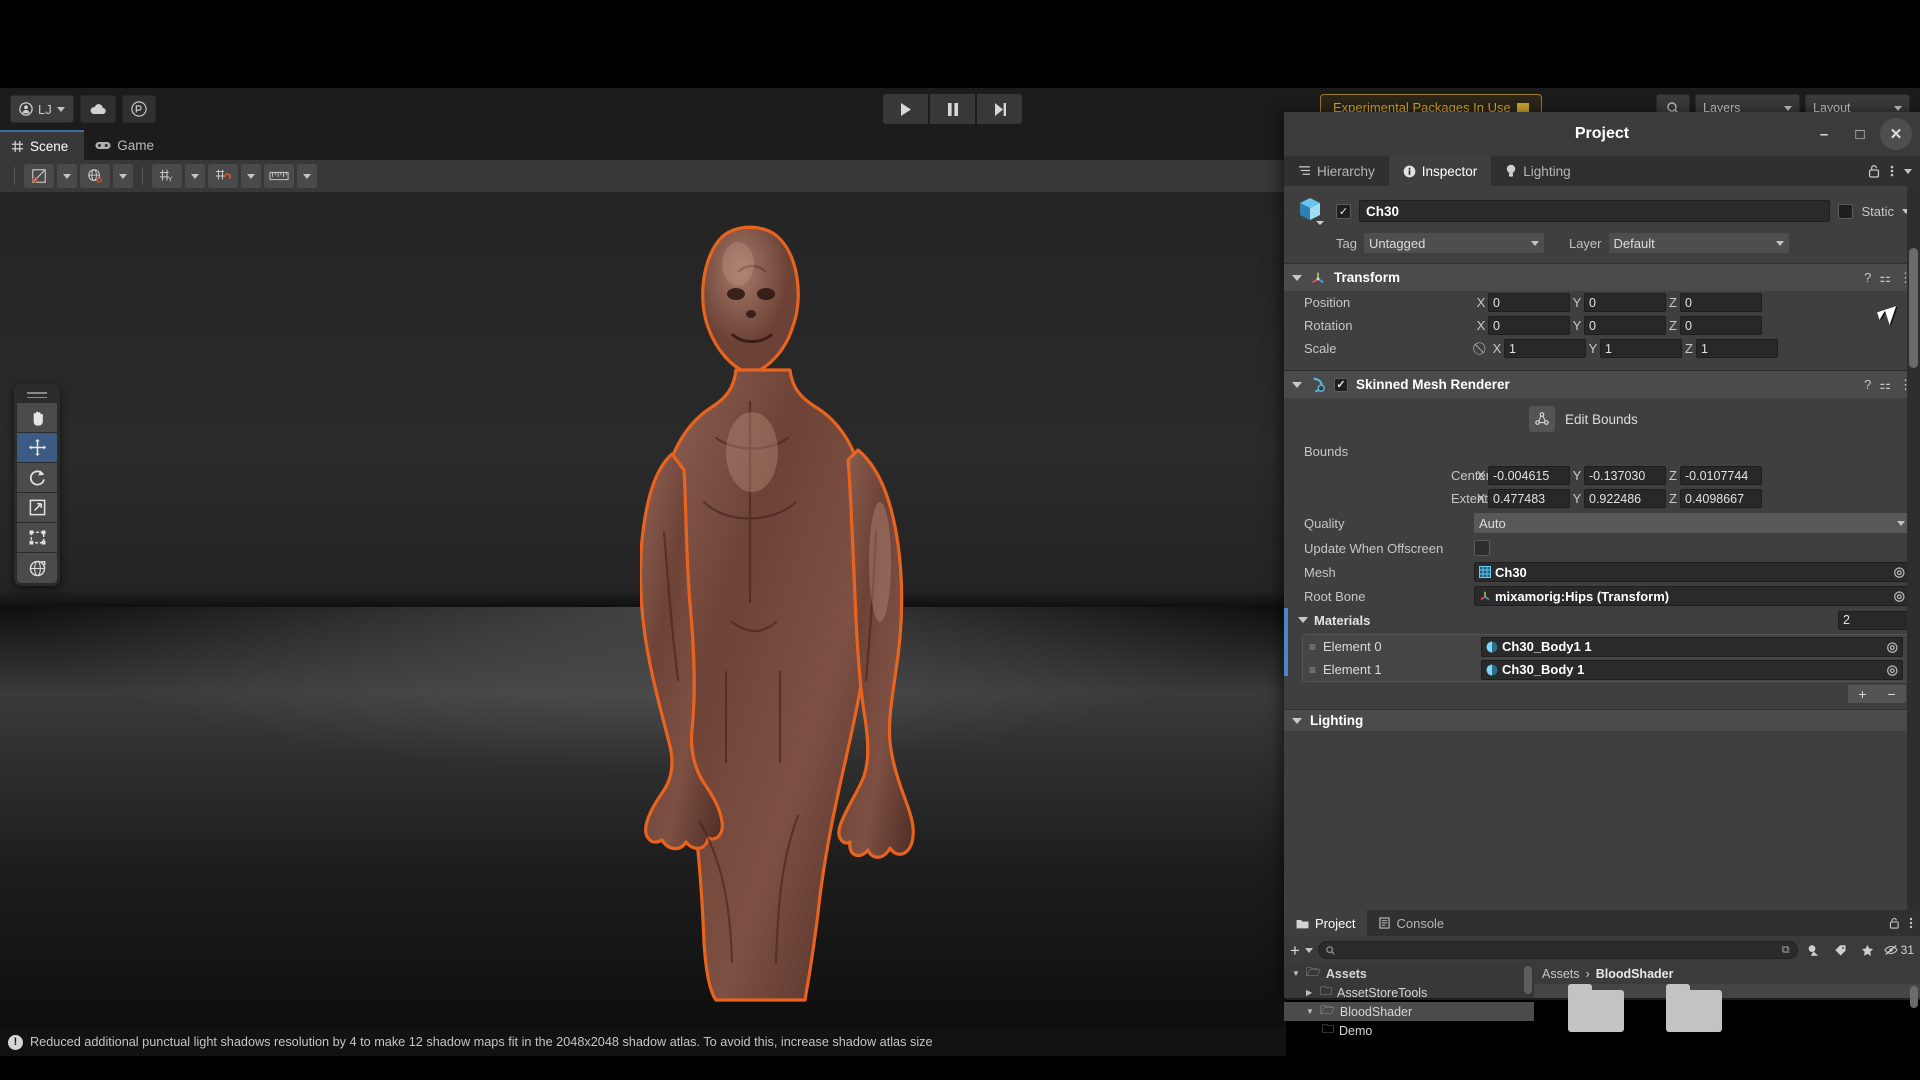  I want to click on grid-scrollbar-thumb, so click(1914, 997).